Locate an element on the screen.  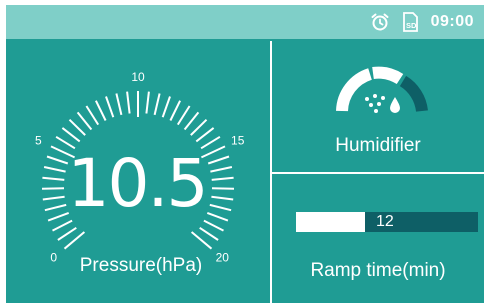
ramp-time-bar: 12 is located at coordinates (387, 222).